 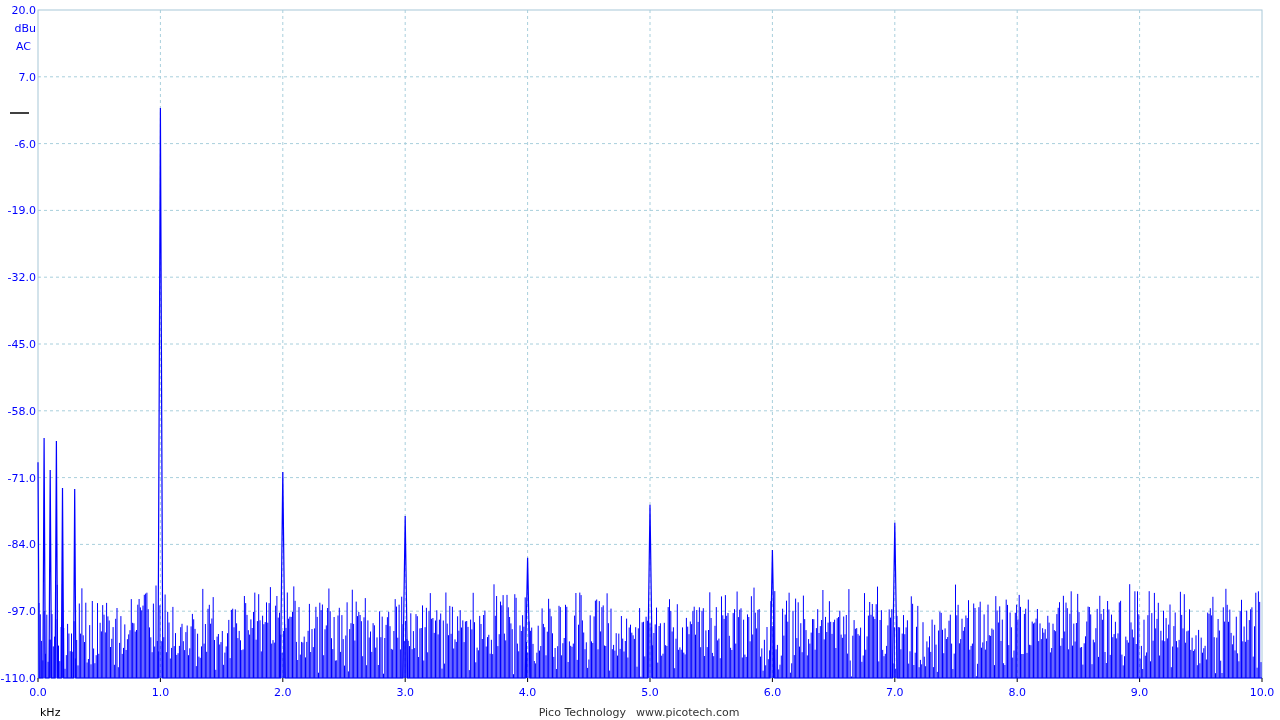 I want to click on y-tick-label: 7.0, so click(x=27, y=77).